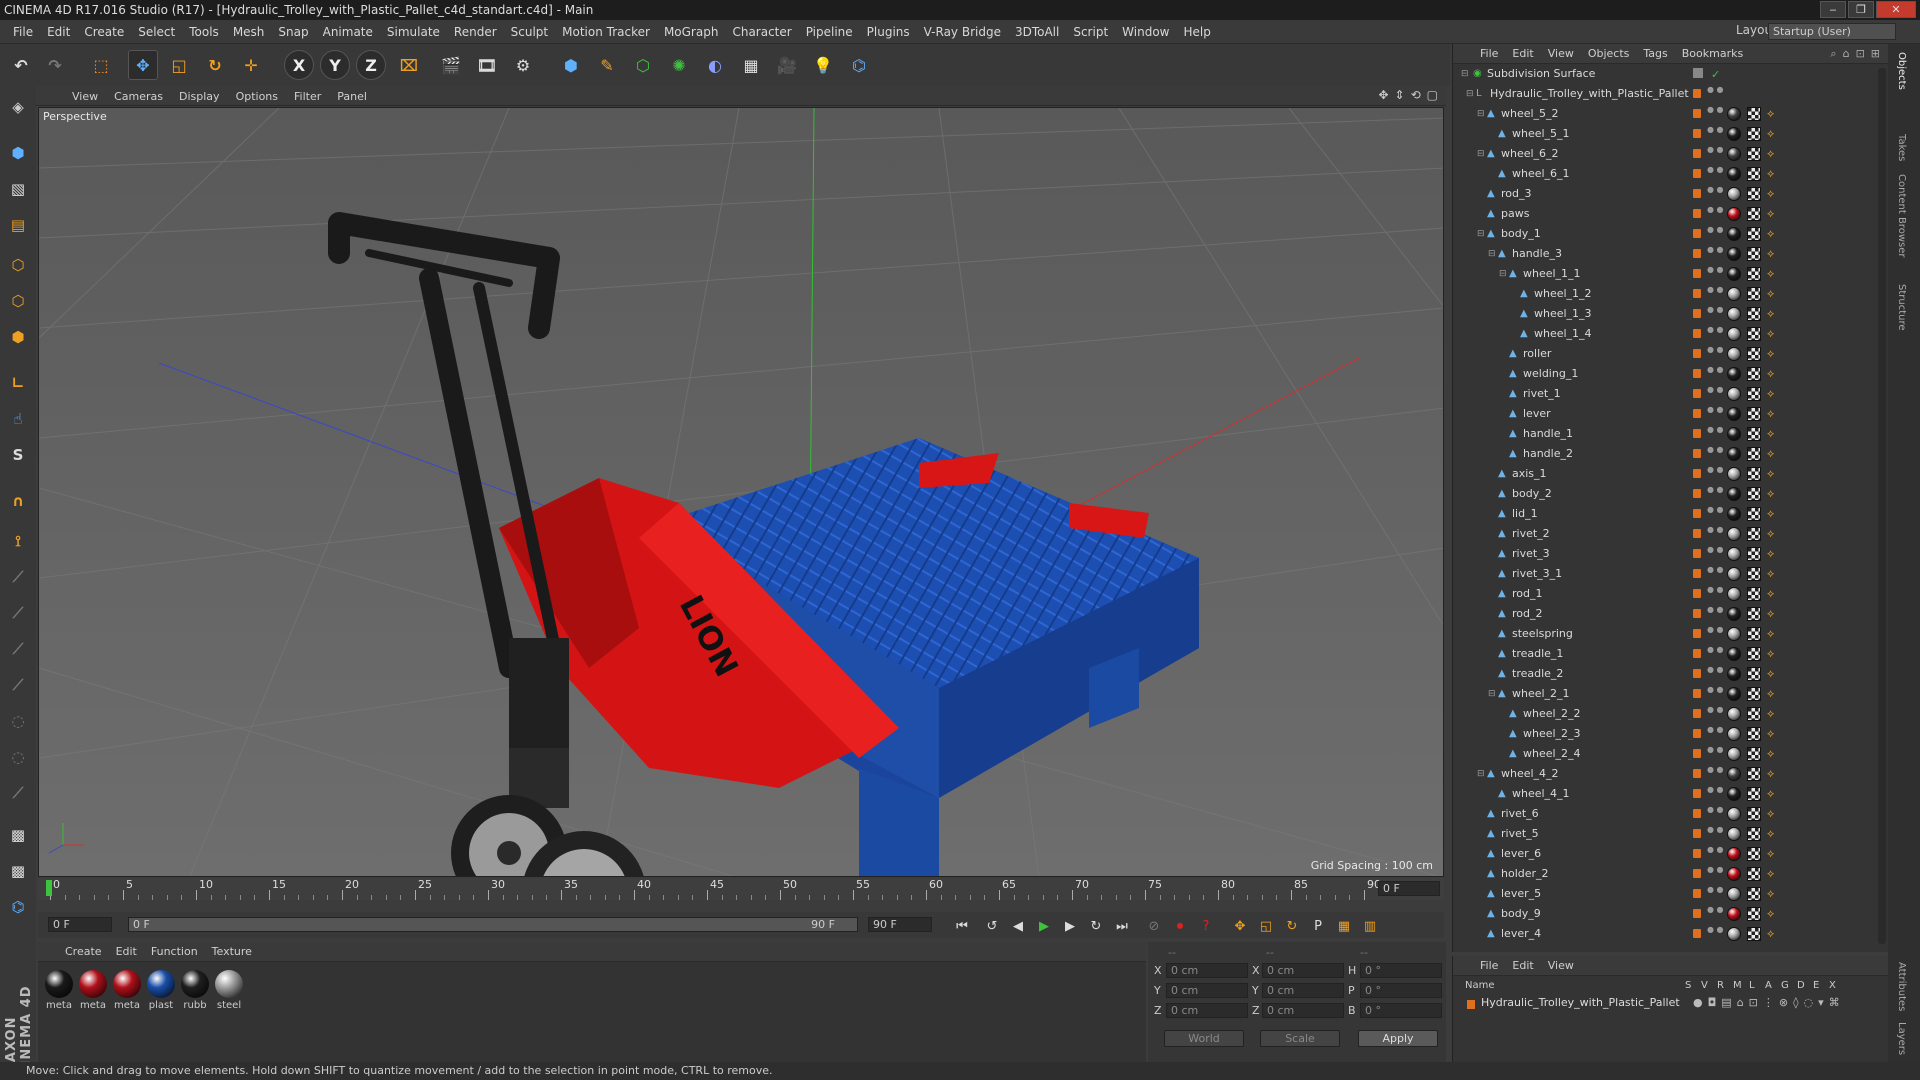  I want to click on transform-tool-icon: ✛, so click(251, 65).